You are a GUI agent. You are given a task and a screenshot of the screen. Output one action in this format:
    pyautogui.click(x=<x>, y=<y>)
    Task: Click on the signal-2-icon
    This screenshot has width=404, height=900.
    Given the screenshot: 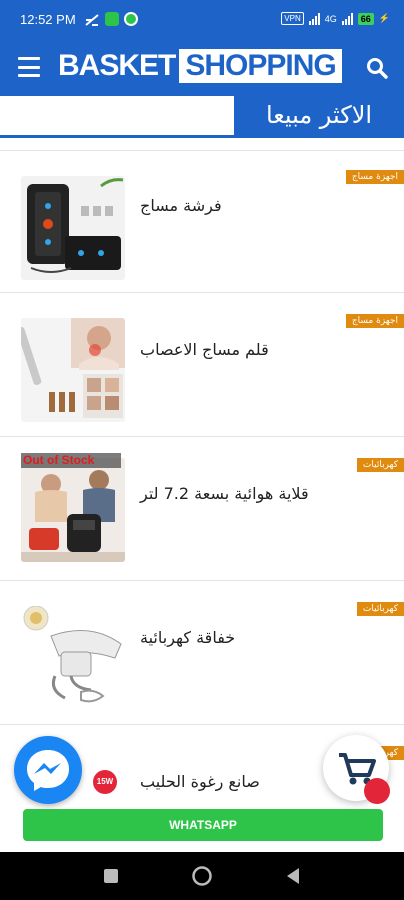 What is the action you would take?
    pyautogui.click(x=347, y=18)
    